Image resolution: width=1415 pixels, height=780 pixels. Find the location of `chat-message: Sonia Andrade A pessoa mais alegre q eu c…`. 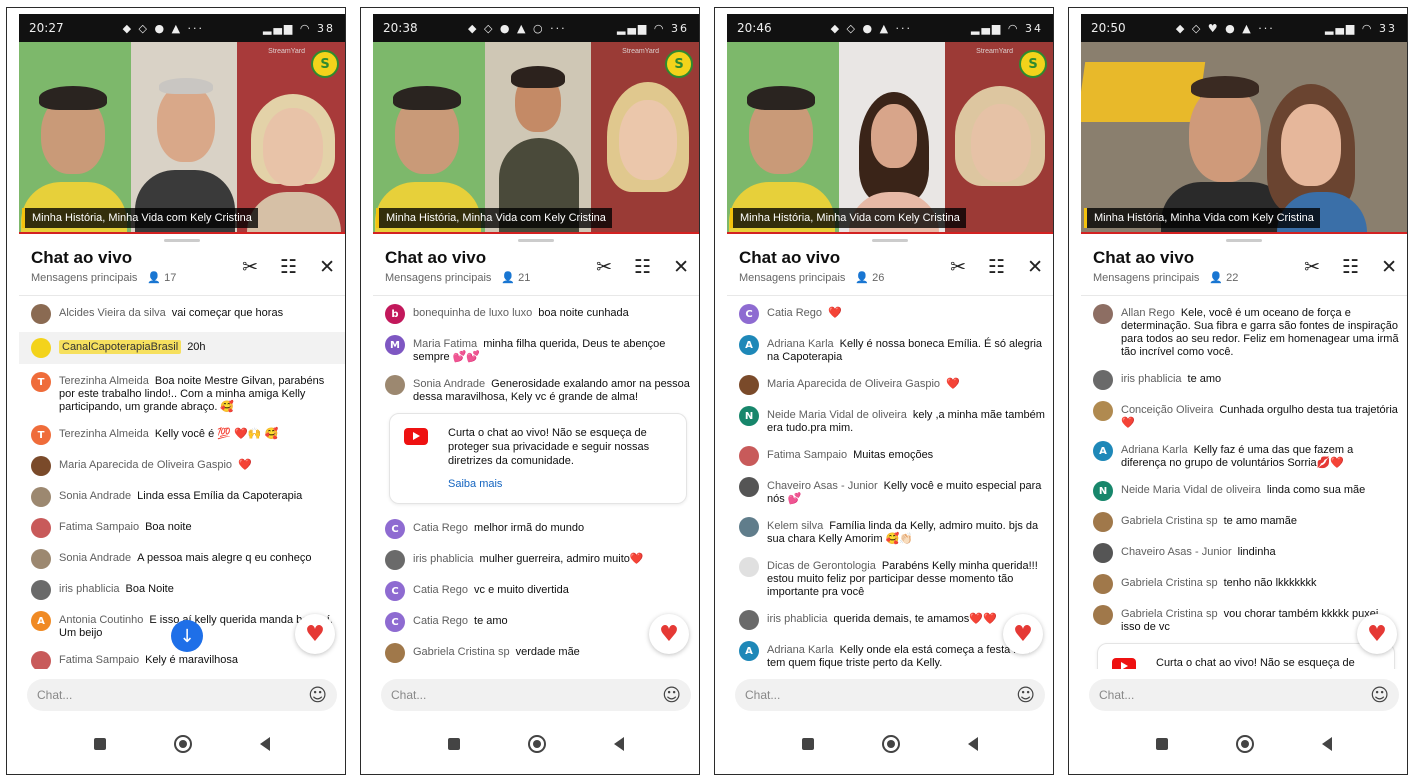

chat-message: Sonia Andrade A pessoa mais alegre q eu c… is located at coordinates (184, 559).